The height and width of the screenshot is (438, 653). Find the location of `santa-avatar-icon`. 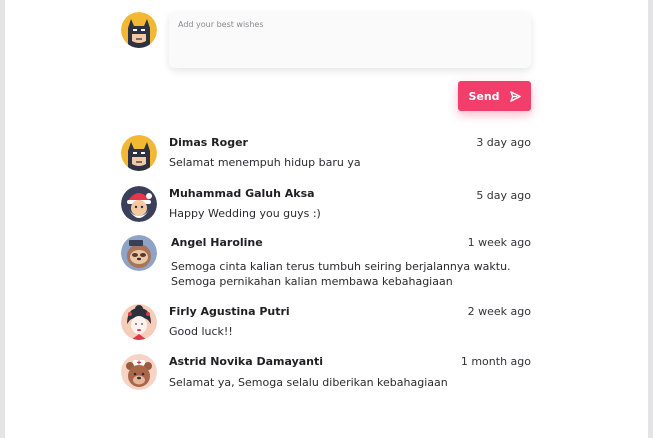

santa-avatar-icon is located at coordinates (139, 204).